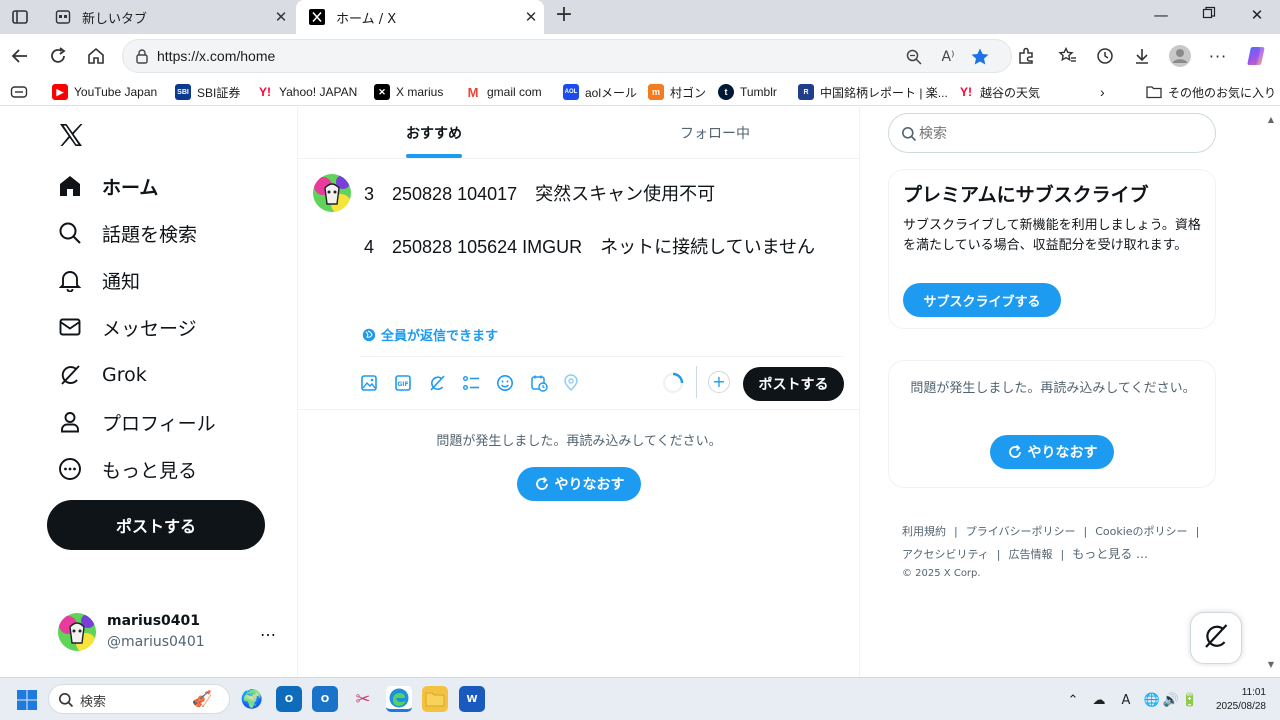  I want to click on new-tab-button: +, so click(564, 16).